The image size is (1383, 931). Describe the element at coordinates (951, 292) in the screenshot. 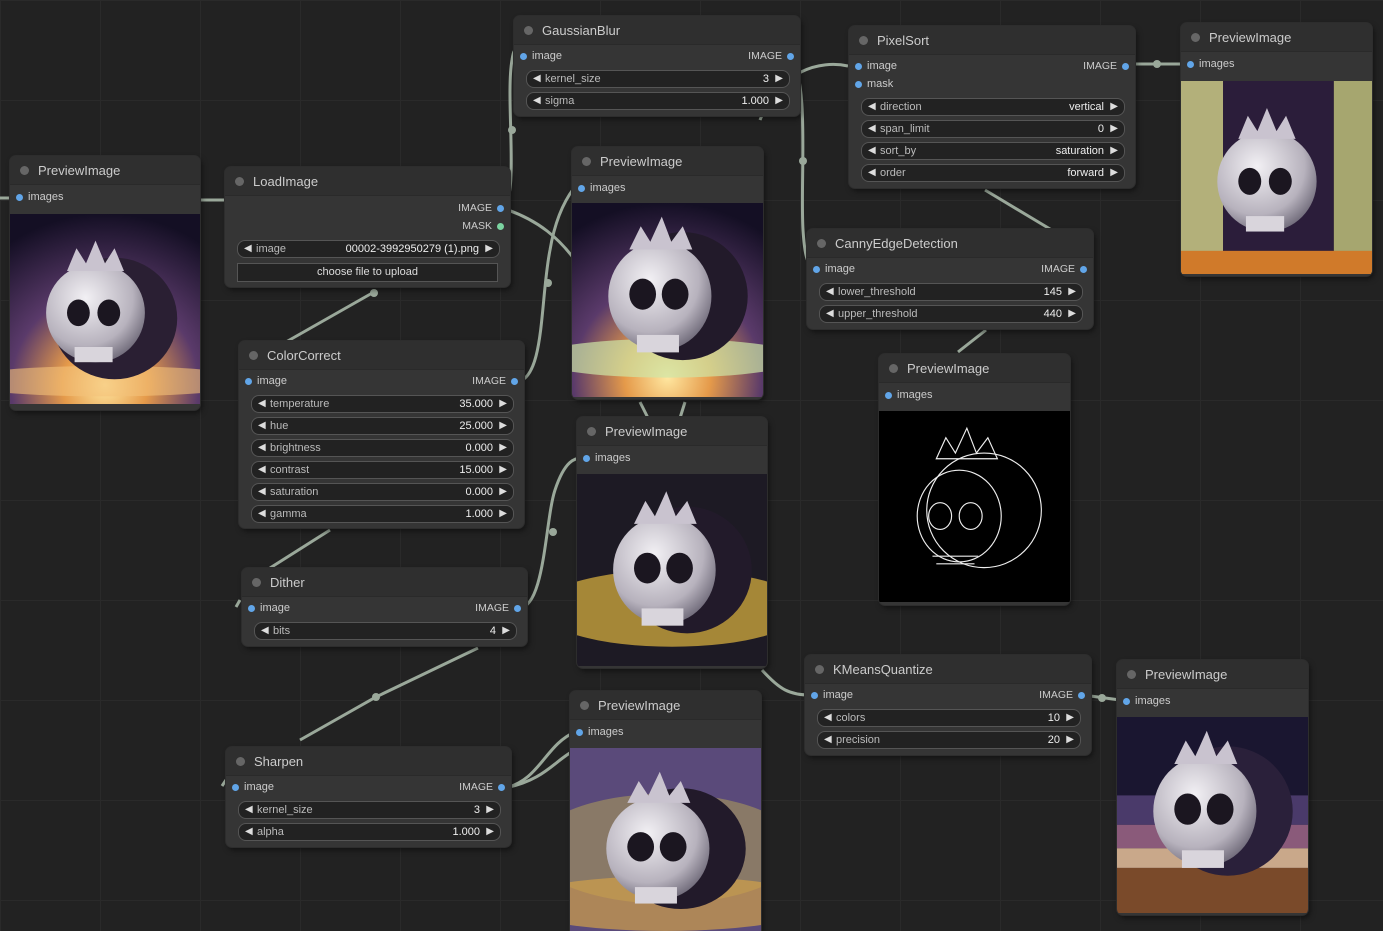

I see `lower-threshold-widget: ◀ lower_threshold 145 ▶` at that location.